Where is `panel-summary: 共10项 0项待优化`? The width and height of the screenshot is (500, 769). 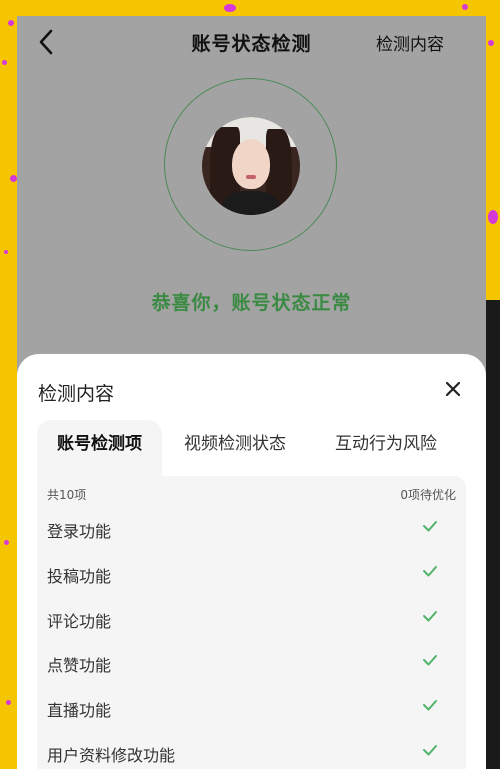
panel-summary: 共10项 0项待优化 is located at coordinates (251, 494).